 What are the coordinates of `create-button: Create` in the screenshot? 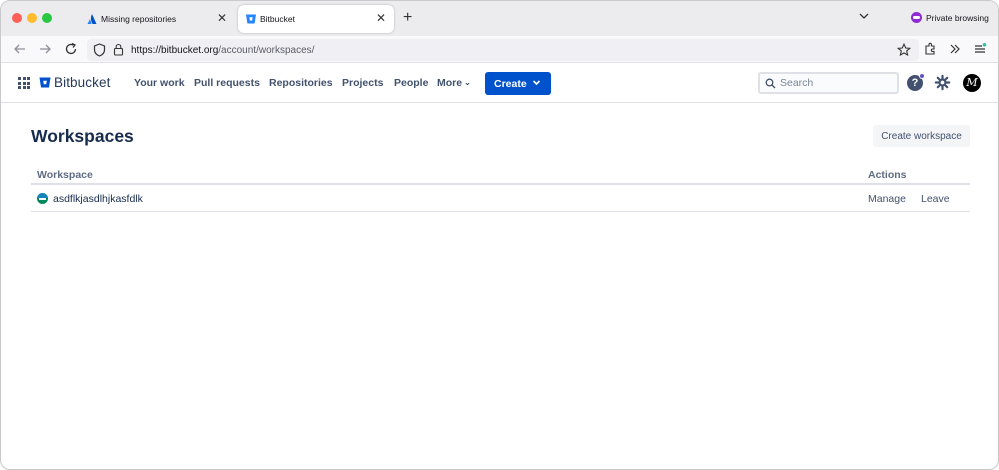 It's located at (518, 83).